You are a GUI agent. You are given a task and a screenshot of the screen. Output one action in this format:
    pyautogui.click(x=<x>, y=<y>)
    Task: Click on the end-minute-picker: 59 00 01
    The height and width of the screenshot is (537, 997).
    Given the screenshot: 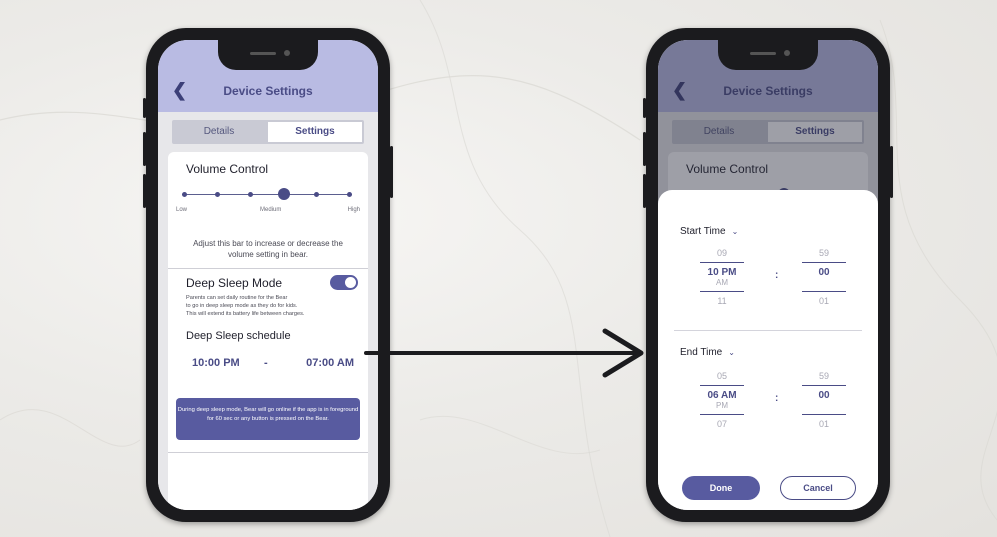 What is the action you would take?
    pyautogui.click(x=824, y=400)
    